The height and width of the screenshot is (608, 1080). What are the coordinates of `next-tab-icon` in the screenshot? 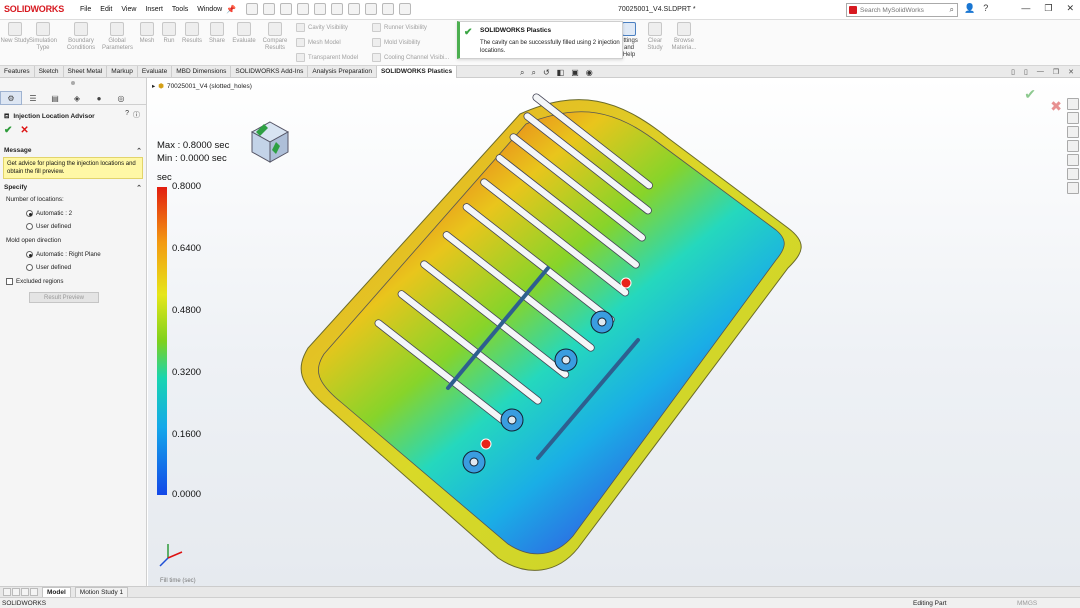 It's located at (25, 592).